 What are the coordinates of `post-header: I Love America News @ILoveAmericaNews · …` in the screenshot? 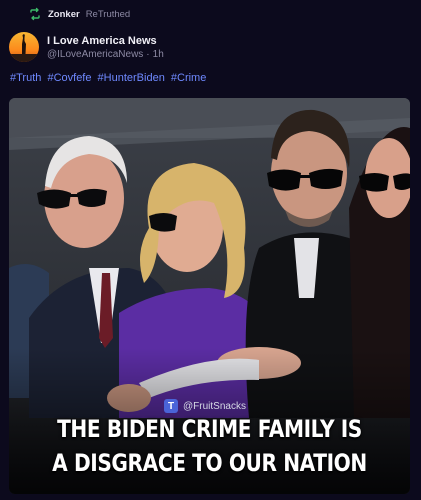 It's located at (86, 47).